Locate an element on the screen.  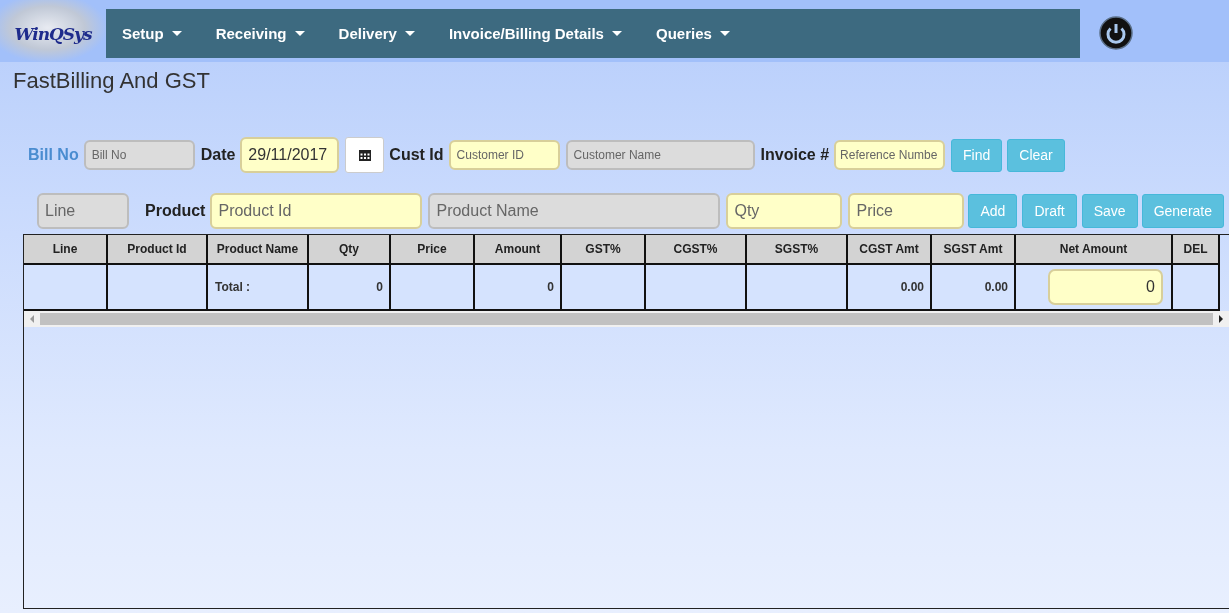
calendar-button is located at coordinates (365, 155).